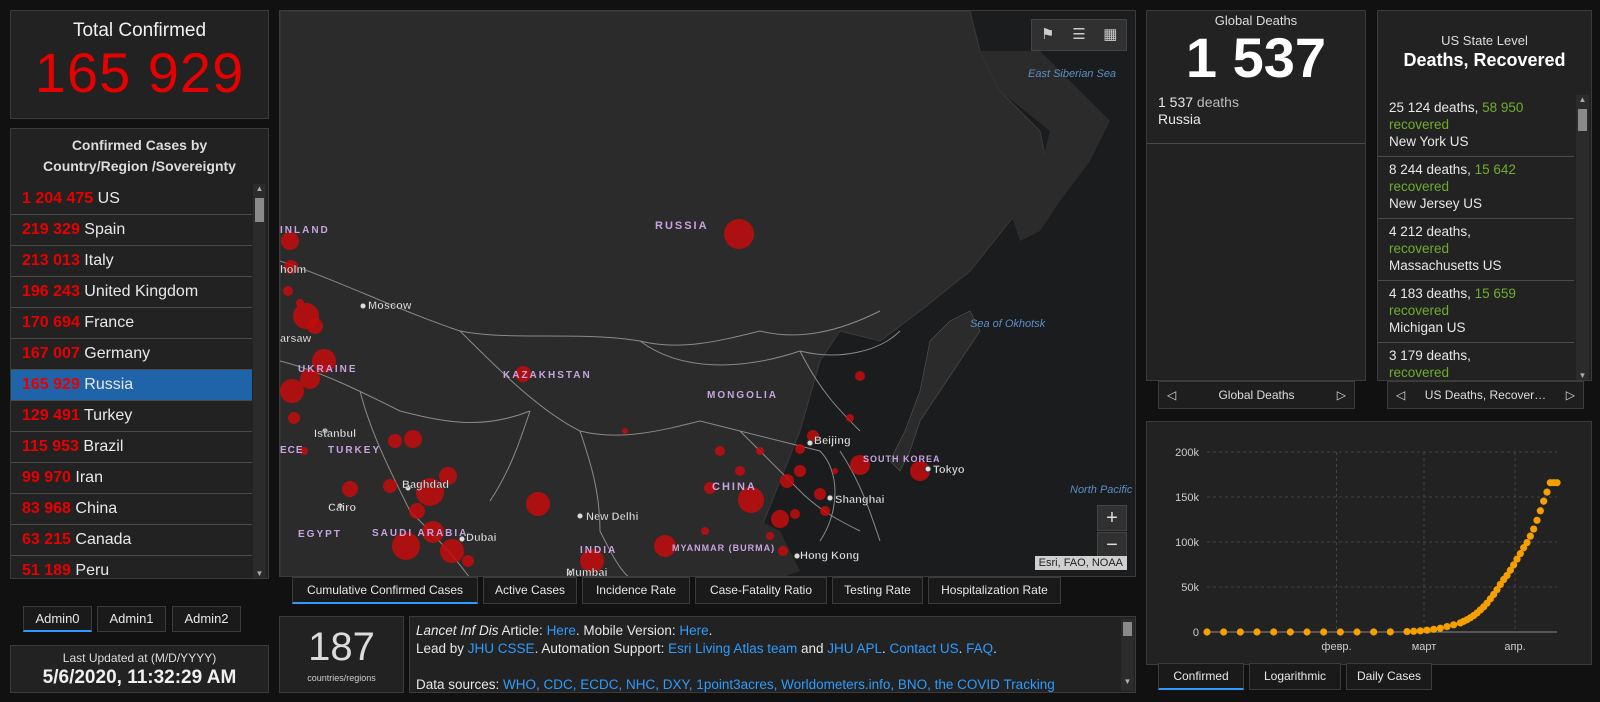  What do you see at coordinates (1256, 116) in the screenshot?
I see `global-deaths-detail: 1 537 deaths Russia` at bounding box center [1256, 116].